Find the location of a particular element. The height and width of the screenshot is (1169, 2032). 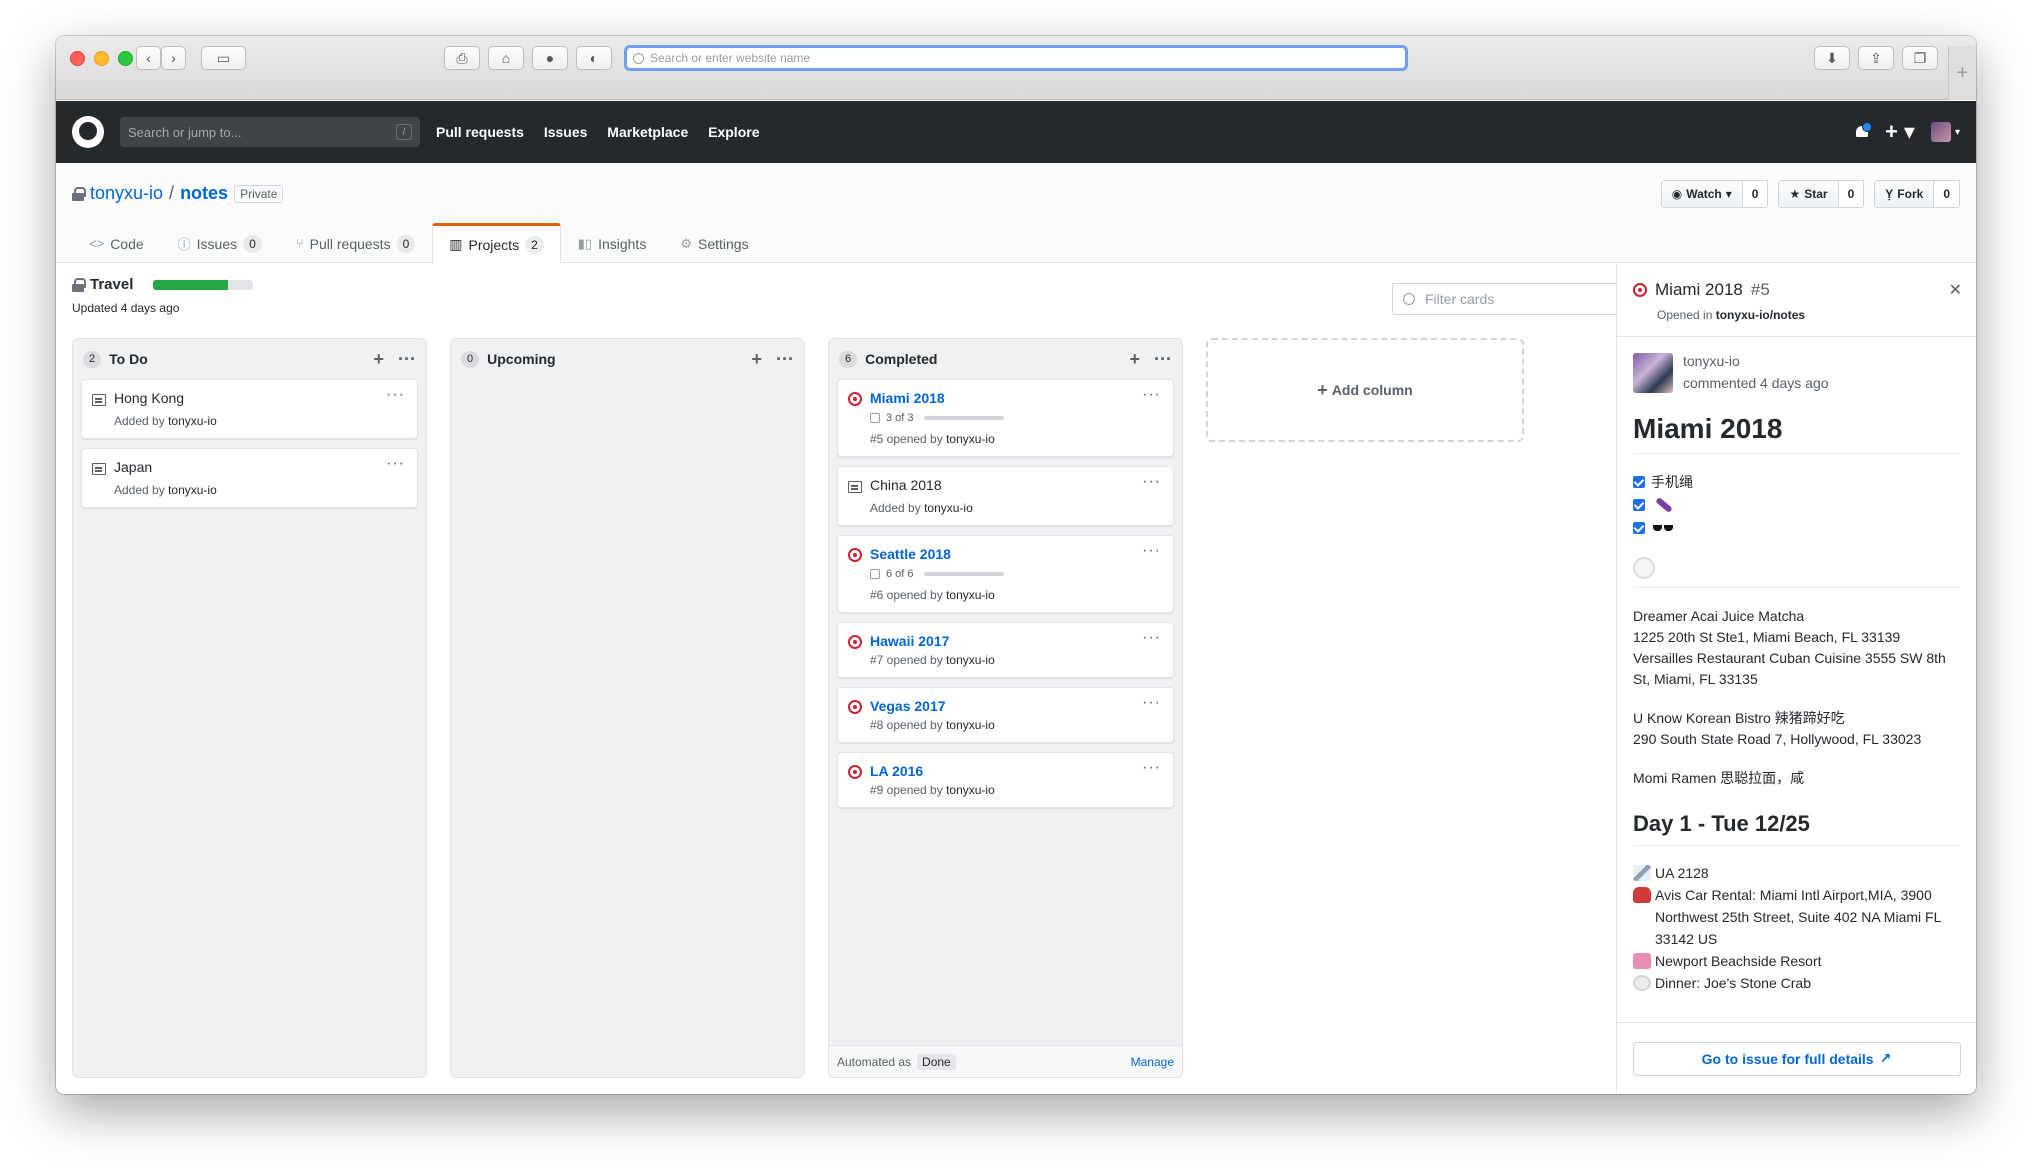

column-footer: Automated as Done Manage is located at coordinates (1005, 1061).